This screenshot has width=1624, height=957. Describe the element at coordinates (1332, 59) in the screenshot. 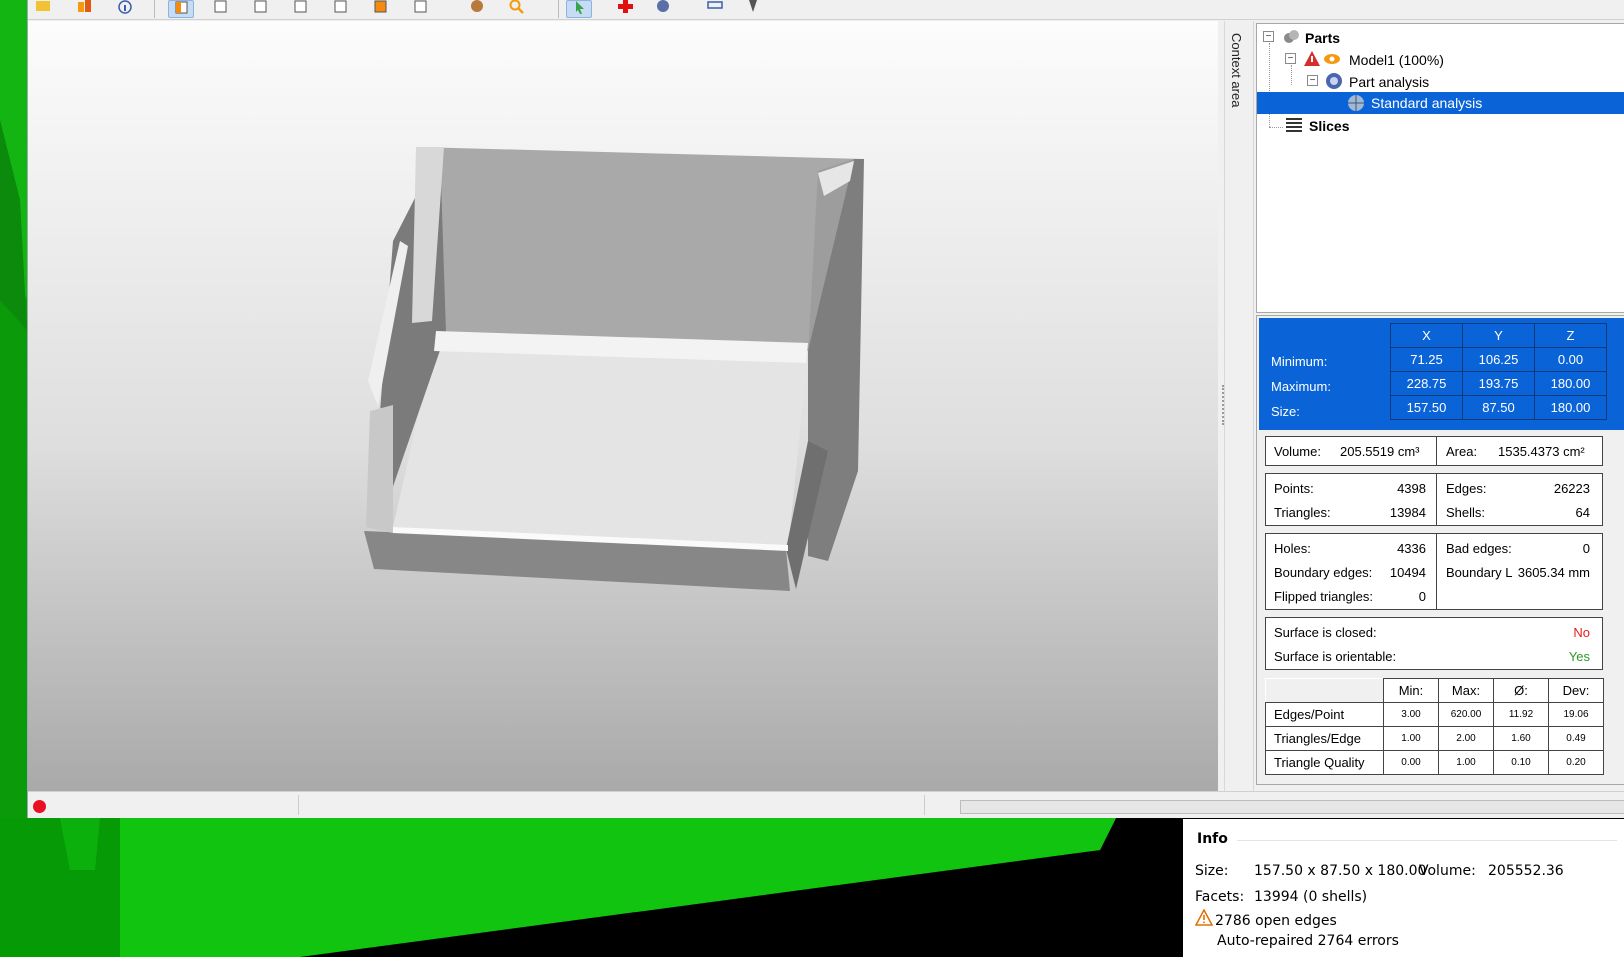

I see `visibility-eye-icon` at that location.